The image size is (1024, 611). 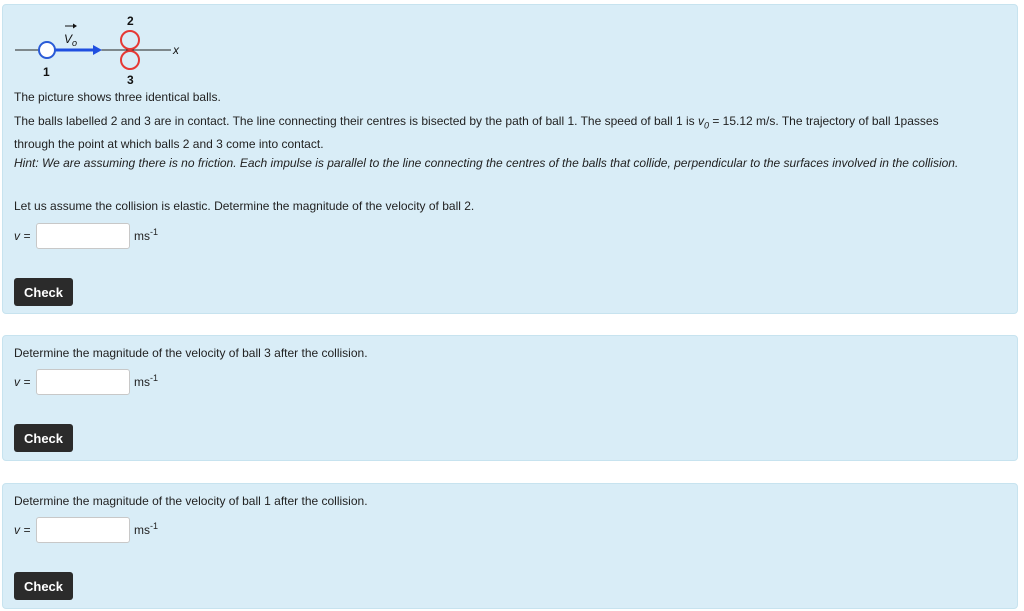 I want to click on answer-row-3: v = ms-1, so click(x=86, y=530).